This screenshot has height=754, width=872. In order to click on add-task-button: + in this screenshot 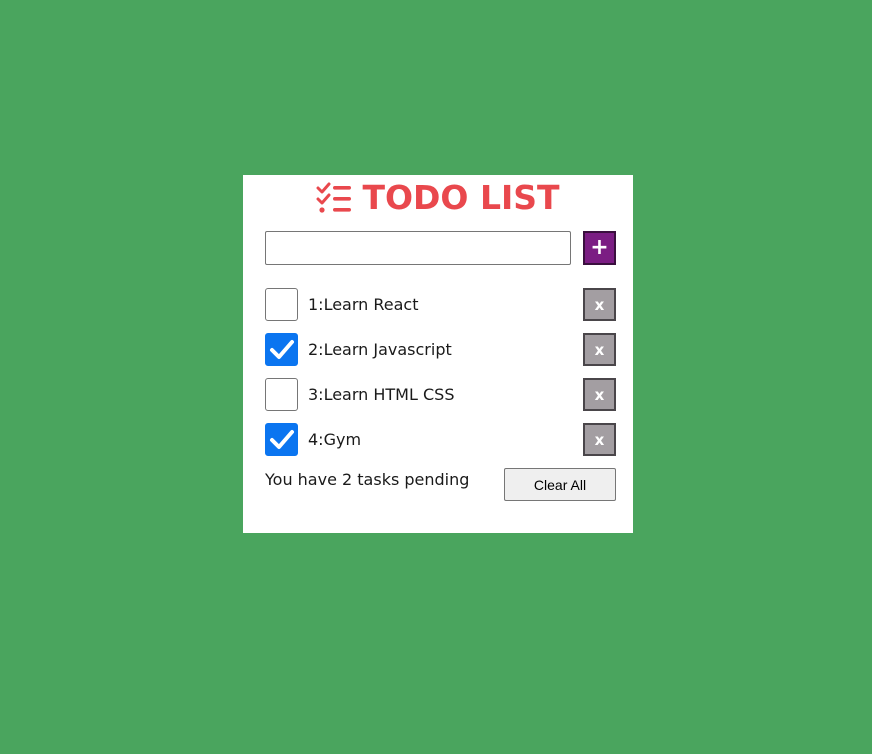, I will do `click(599, 248)`.